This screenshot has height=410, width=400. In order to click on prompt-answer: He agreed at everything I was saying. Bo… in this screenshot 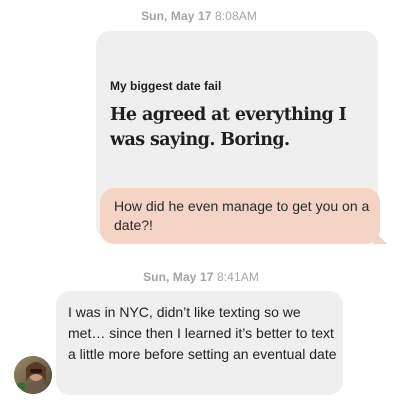, I will do `click(228, 127)`.